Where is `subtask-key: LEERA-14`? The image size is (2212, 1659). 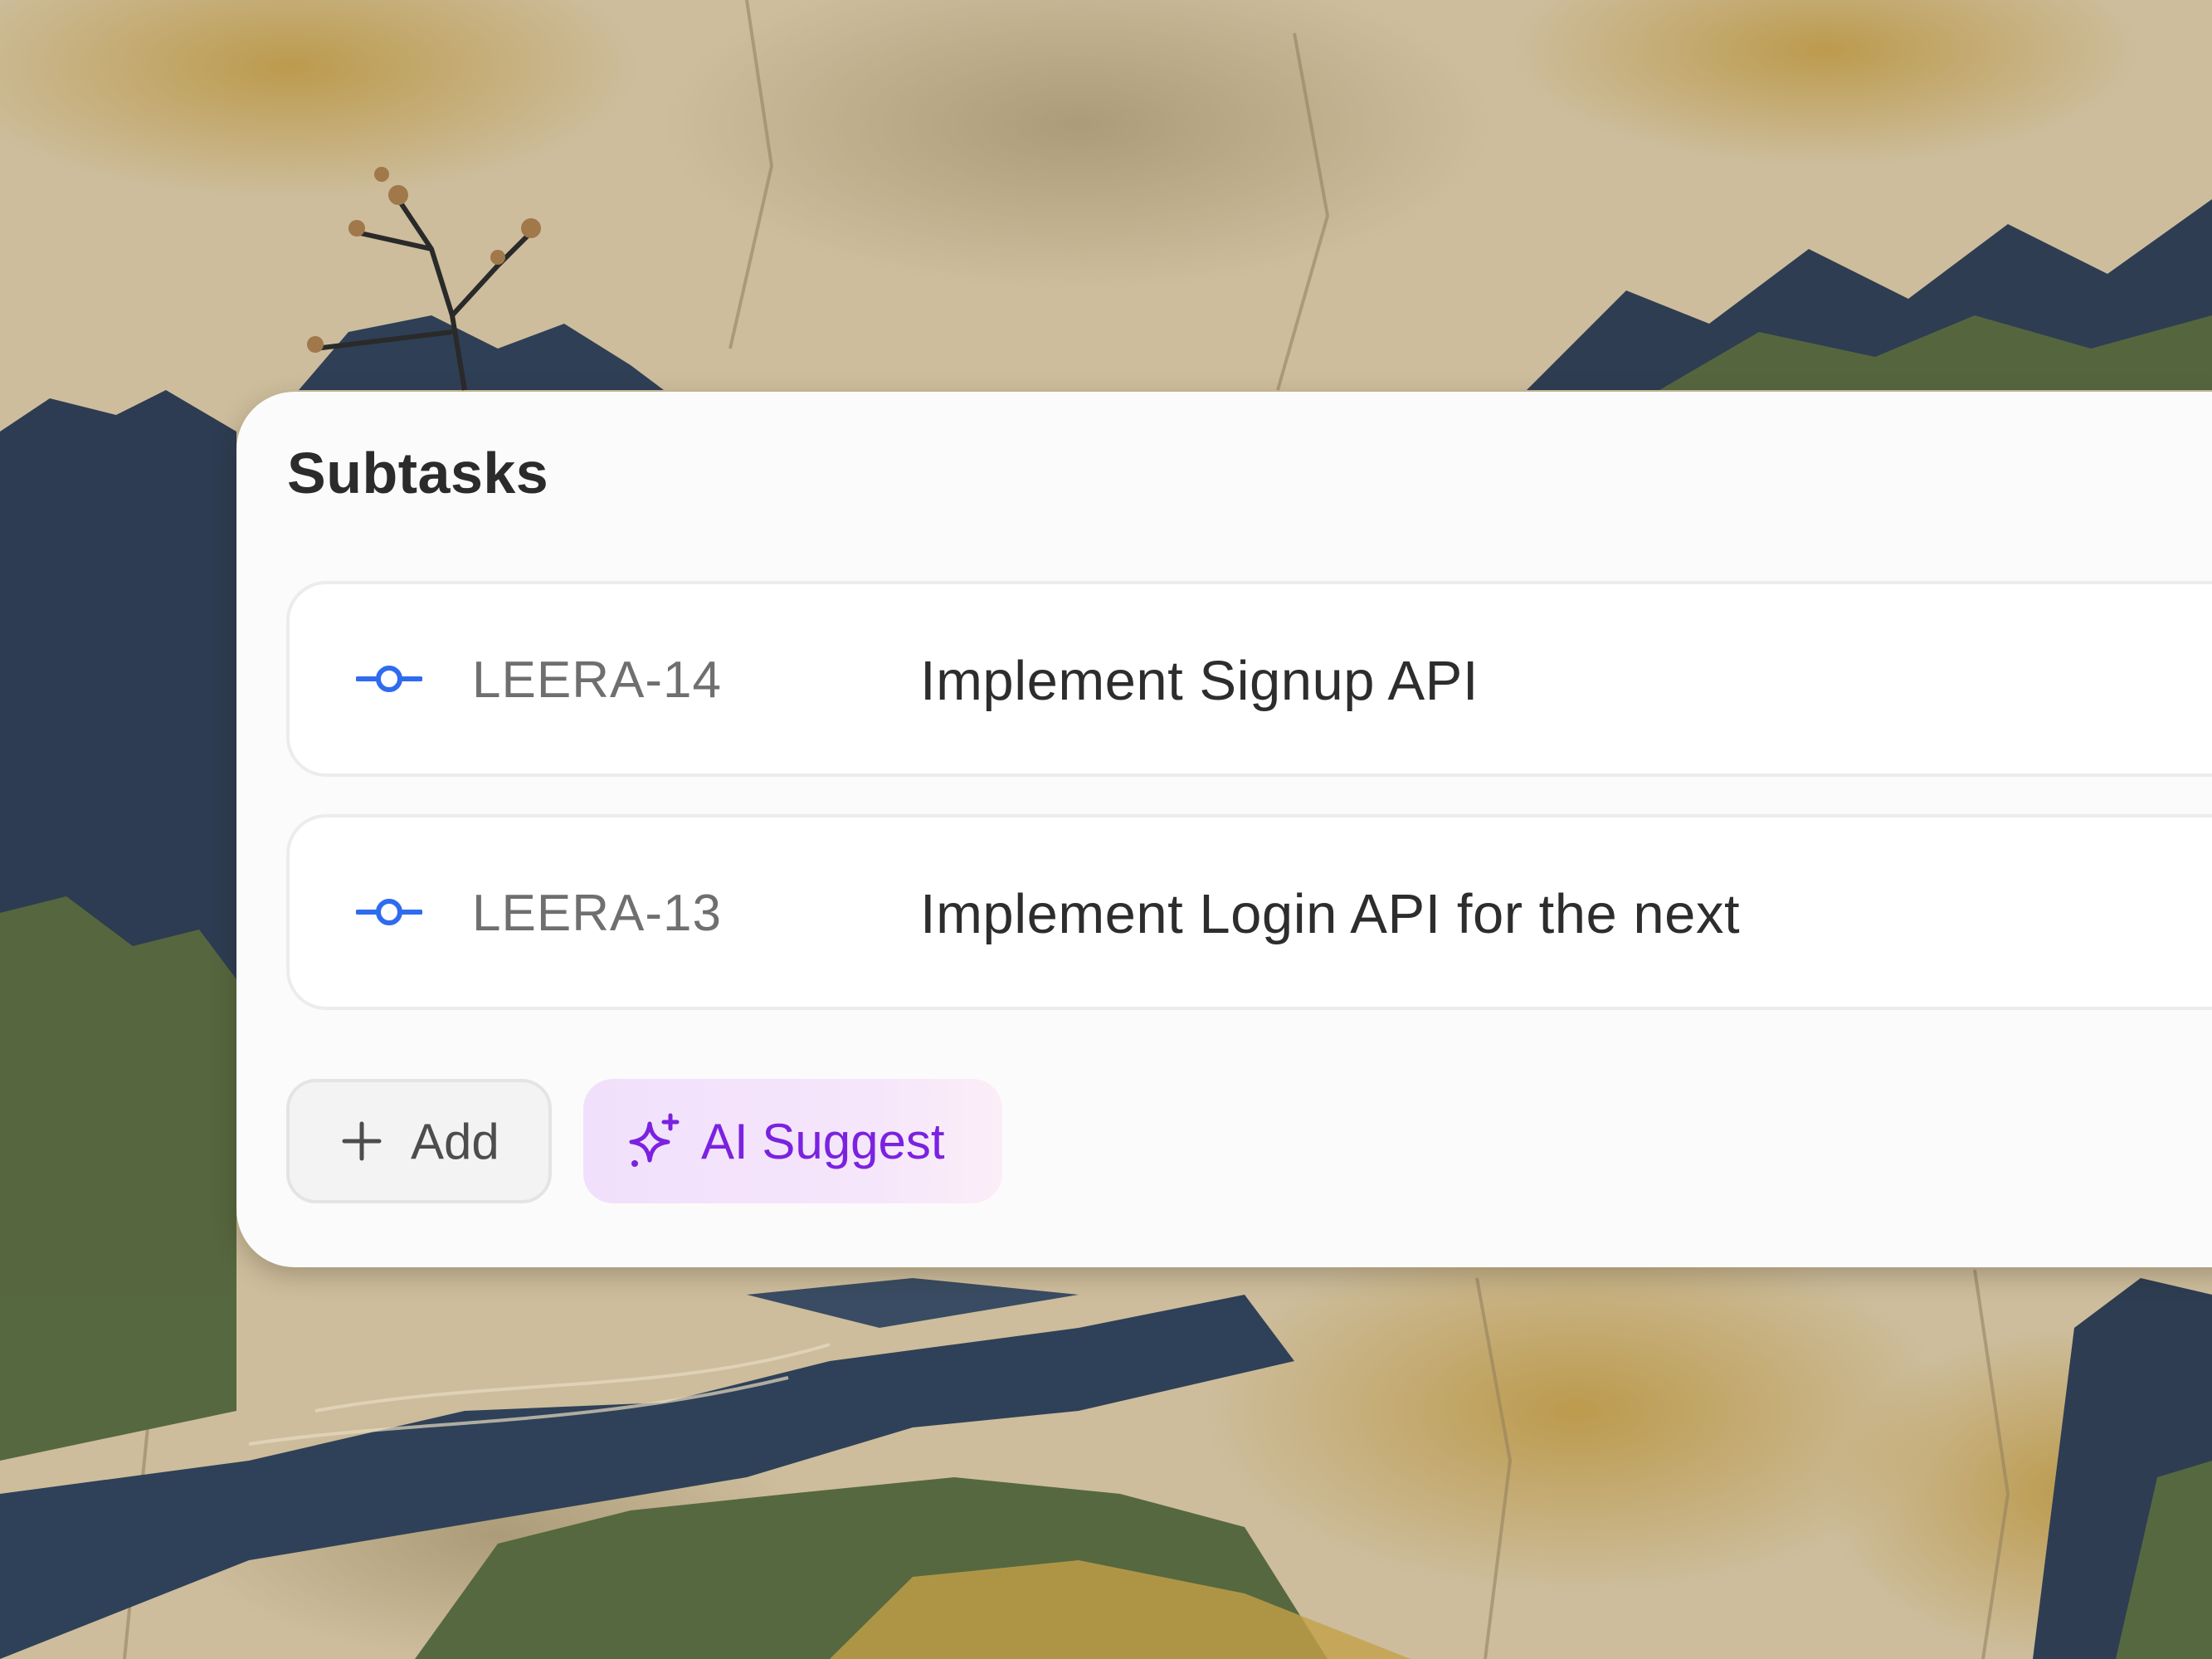 subtask-key: LEERA-14 is located at coordinates (597, 680).